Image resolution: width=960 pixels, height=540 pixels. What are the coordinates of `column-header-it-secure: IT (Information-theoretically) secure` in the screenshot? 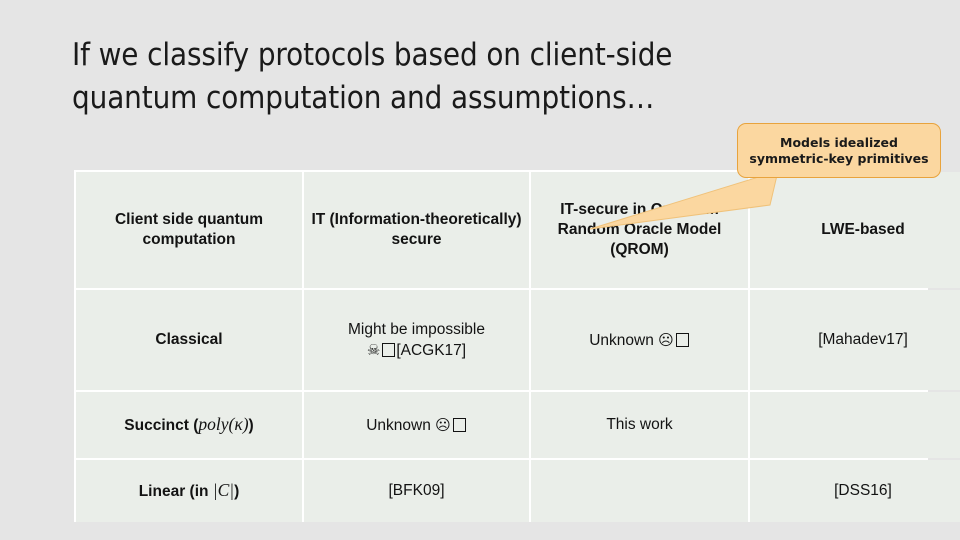 It's located at (416, 230).